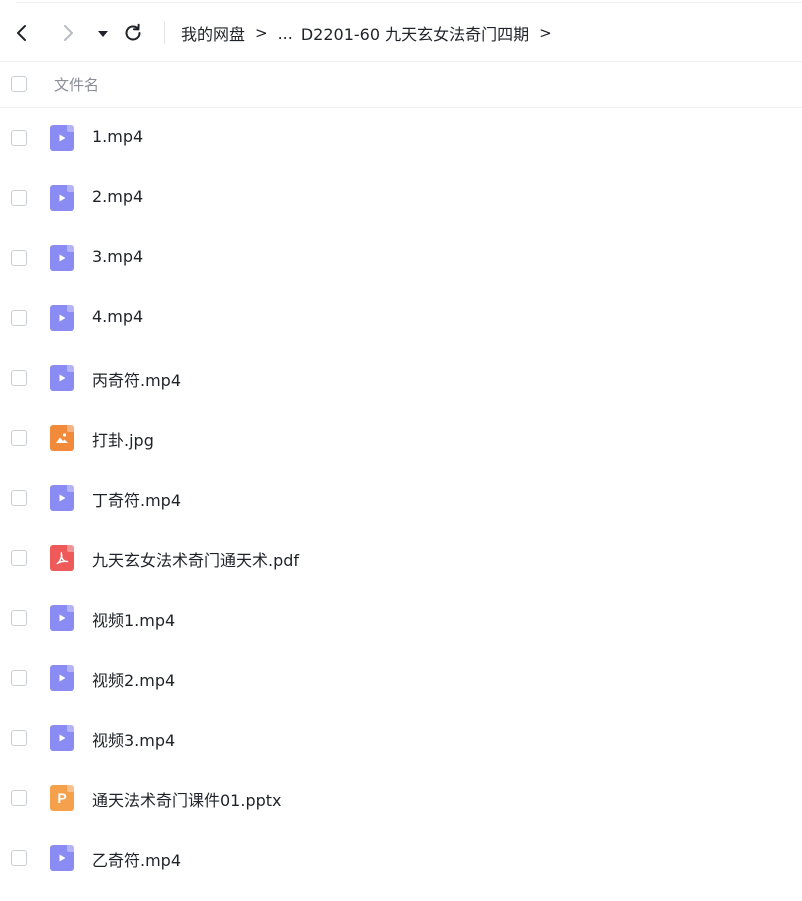  What do you see at coordinates (213, 33) in the screenshot?
I see `breadcrumb-root: 我的网盘` at bounding box center [213, 33].